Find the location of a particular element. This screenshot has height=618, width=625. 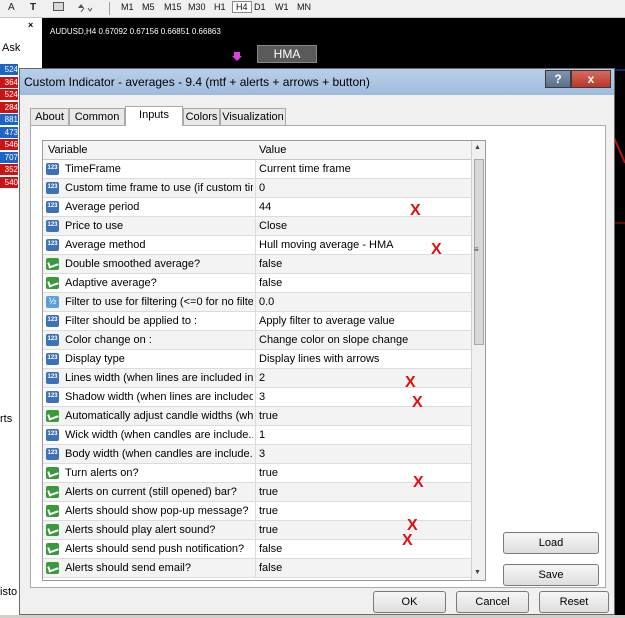

help-button: ? is located at coordinates (558, 79).